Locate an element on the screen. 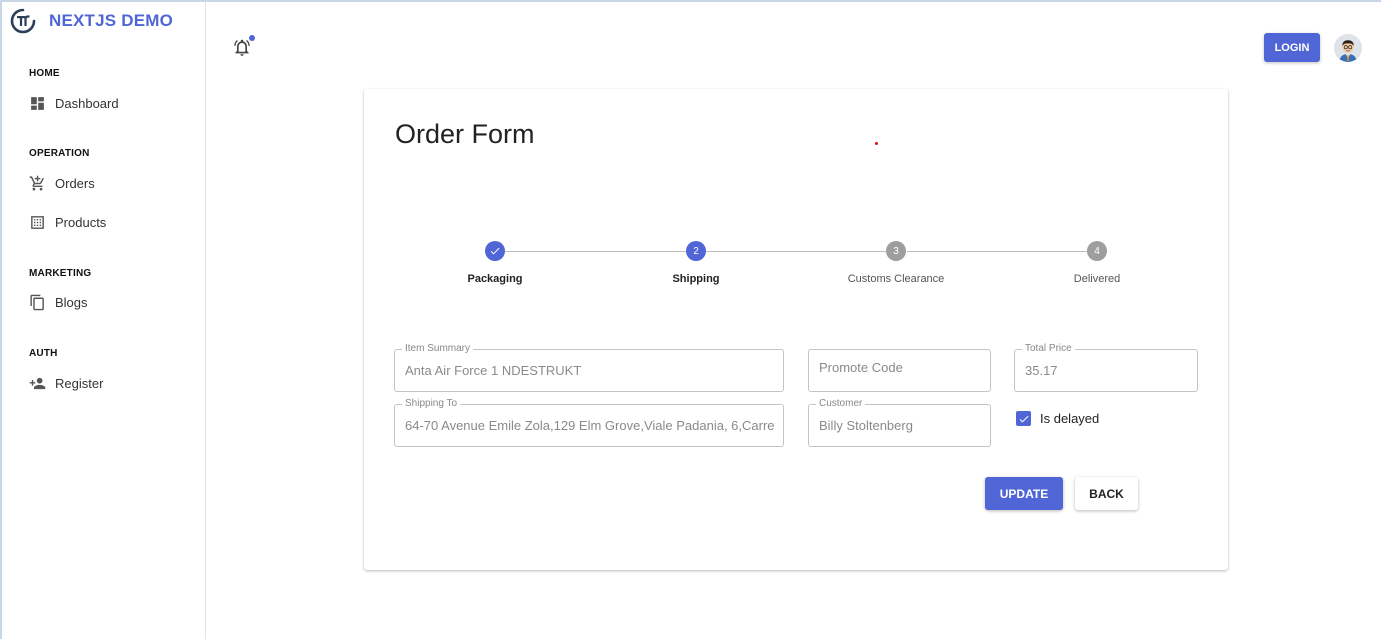  total-price-field: Total Price 35.17 is located at coordinates (1106, 367).